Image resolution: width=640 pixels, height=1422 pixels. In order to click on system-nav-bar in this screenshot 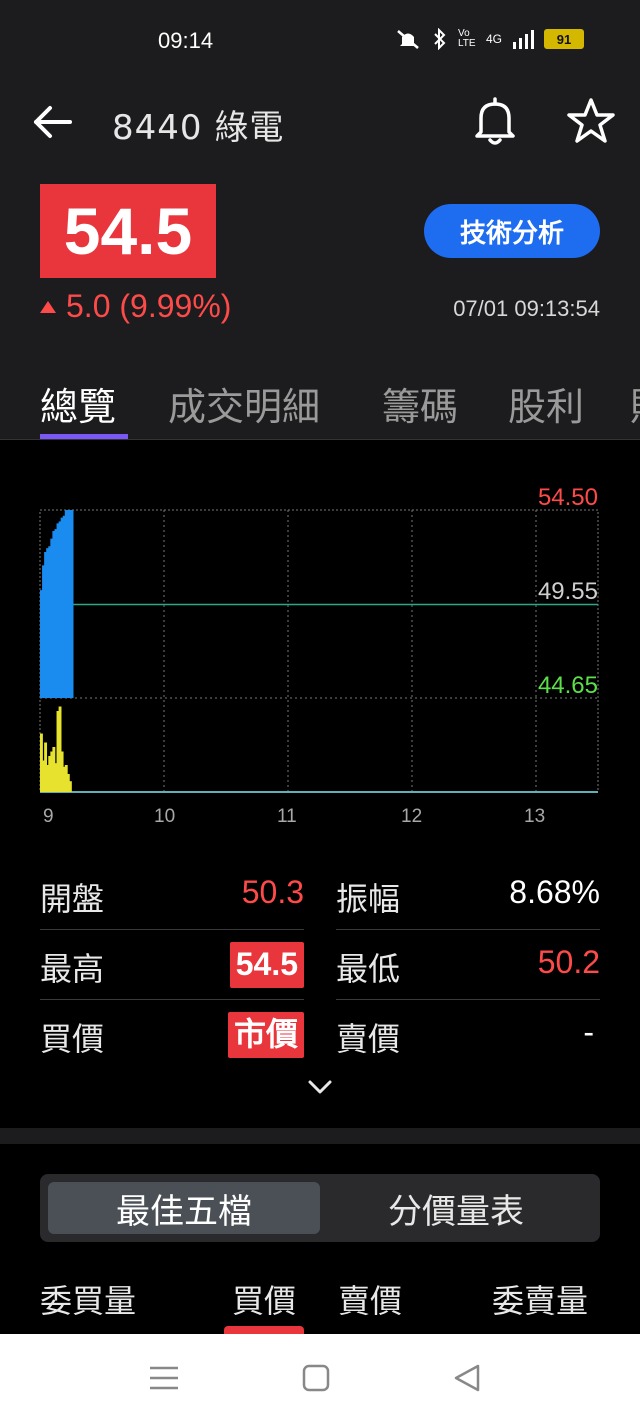, I will do `click(320, 1378)`.